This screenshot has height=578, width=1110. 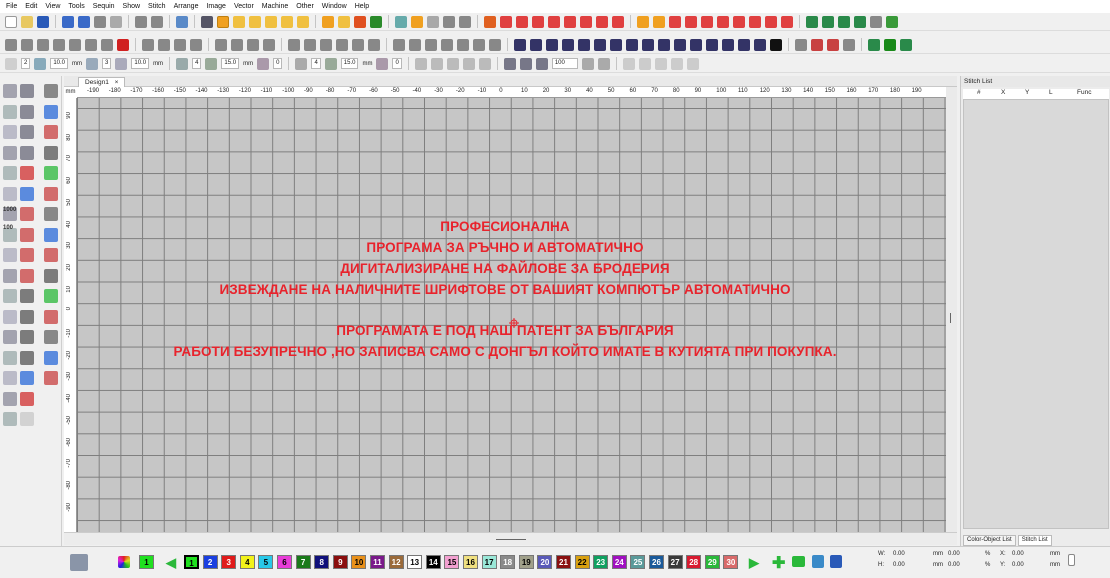 I want to click on bezier-icon, so click(x=676, y=63).